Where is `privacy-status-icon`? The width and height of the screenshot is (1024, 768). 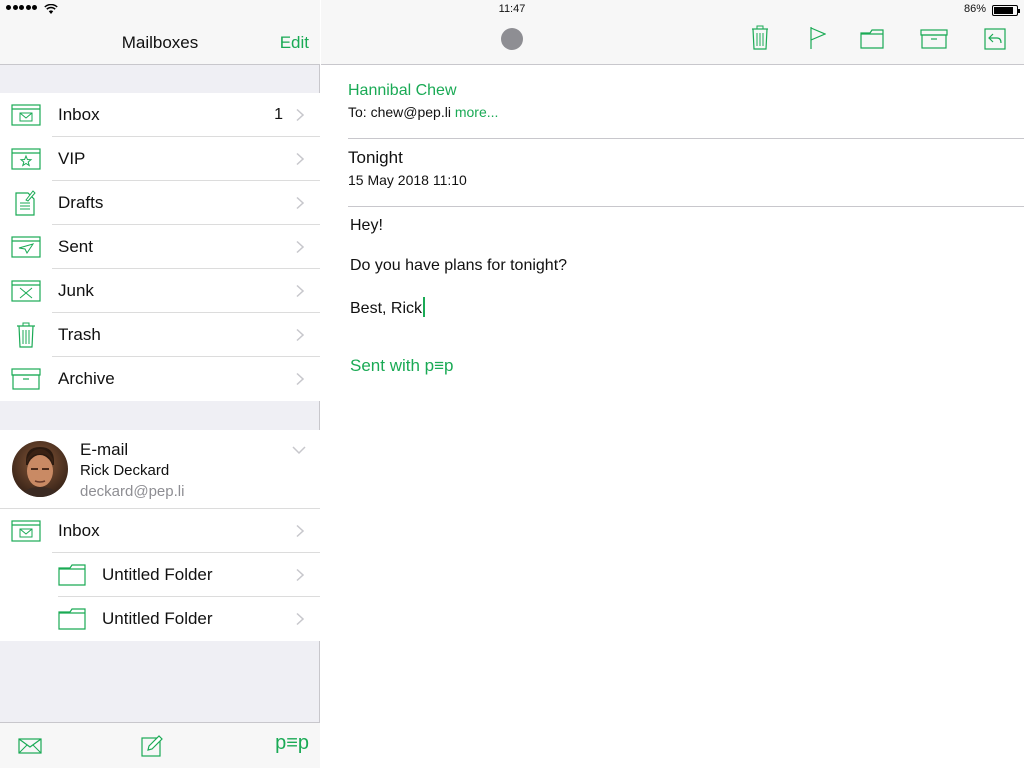
privacy-status-icon is located at coordinates (512, 39).